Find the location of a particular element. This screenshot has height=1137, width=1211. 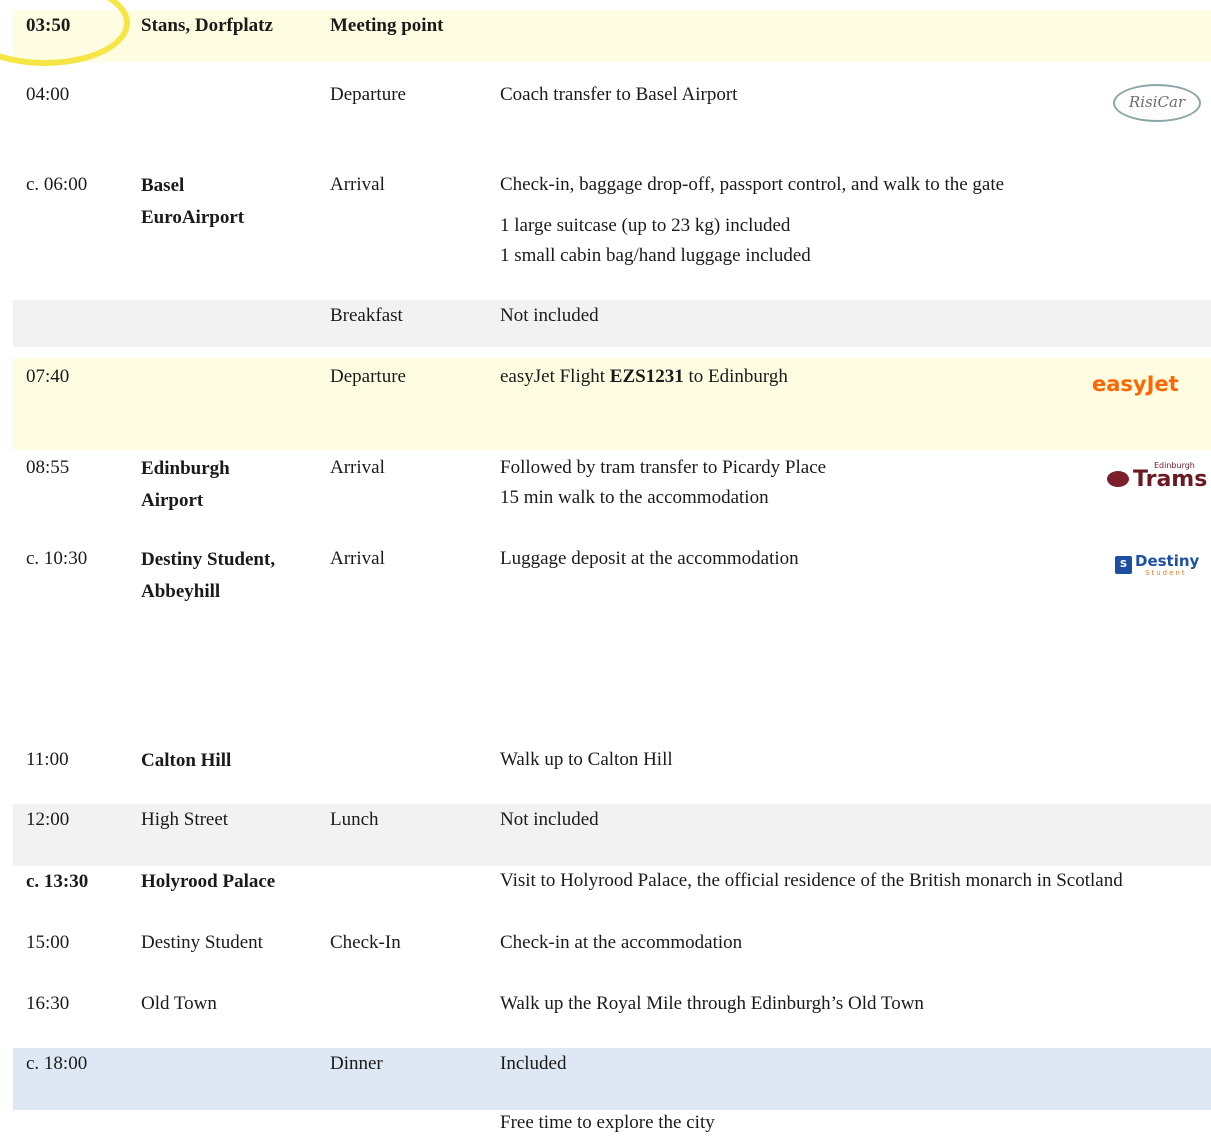

time: 03:50 is located at coordinates (48, 25).